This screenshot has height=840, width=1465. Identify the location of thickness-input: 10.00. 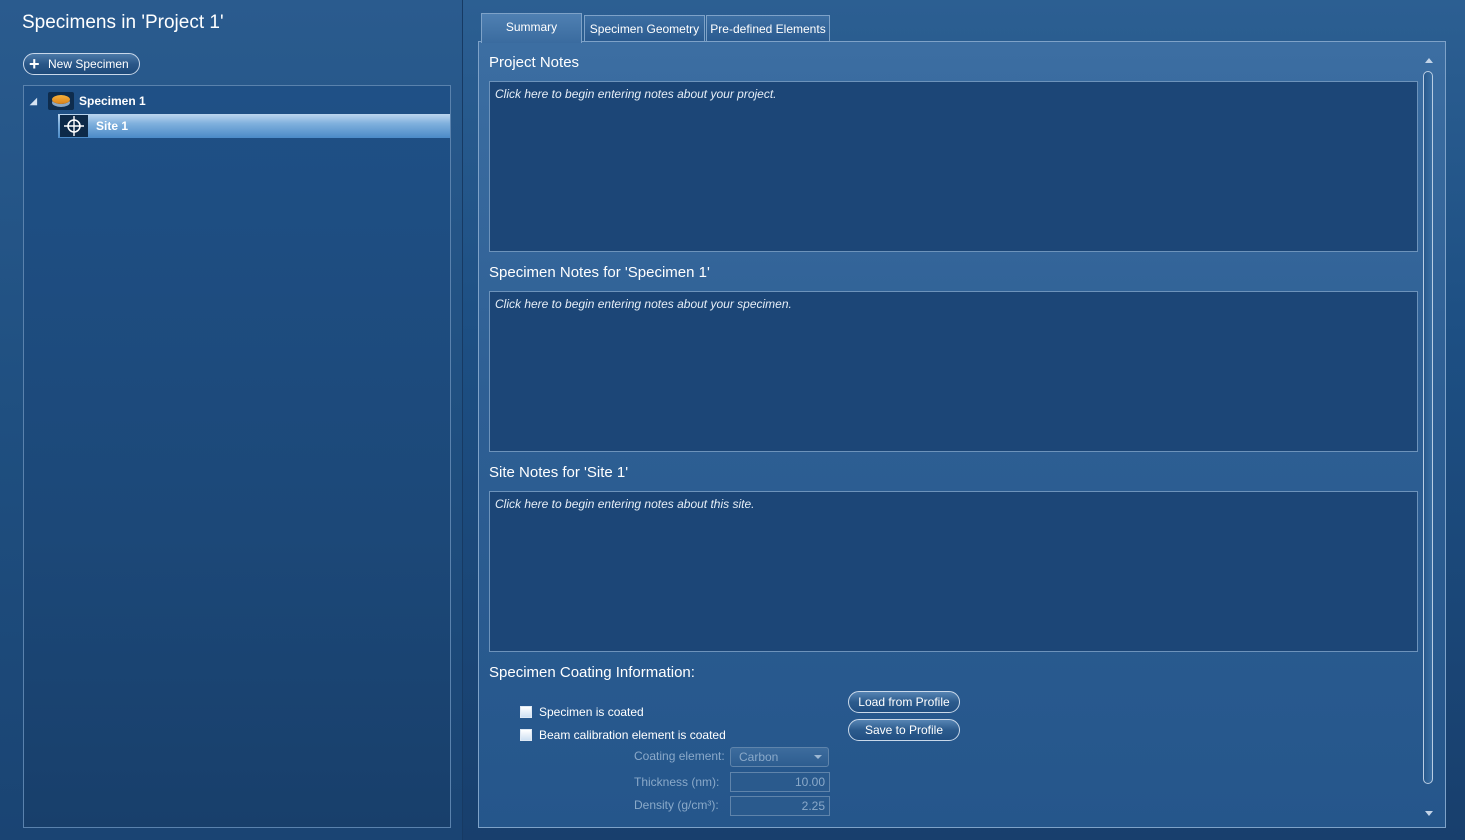
(780, 782).